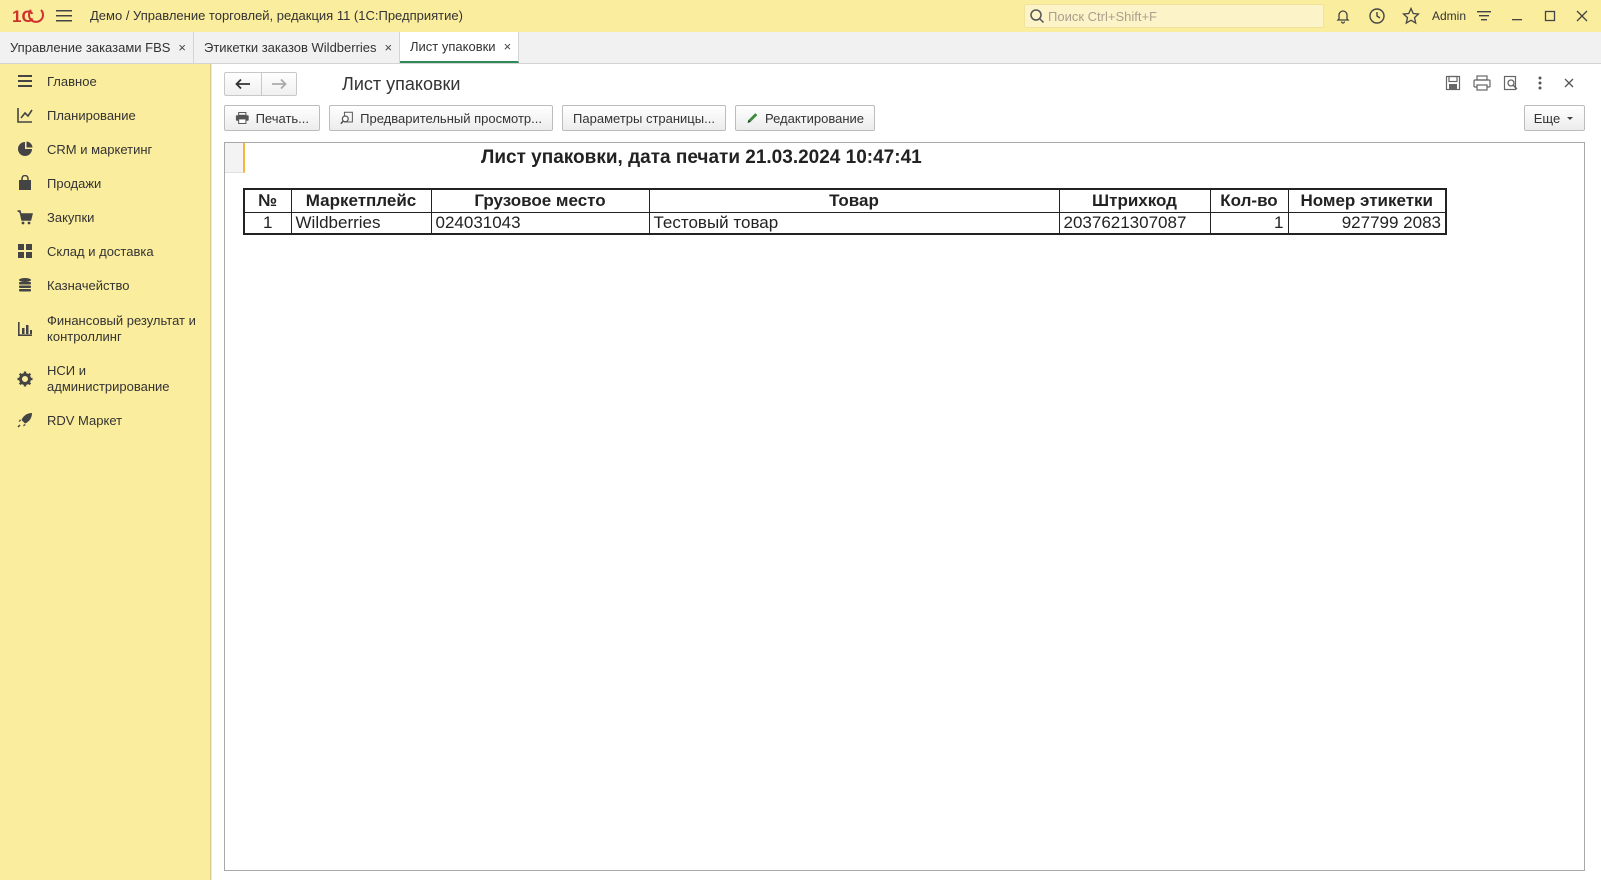 This screenshot has height=880, width=1601. I want to click on table-cell: 927799 2083, so click(1367, 223).